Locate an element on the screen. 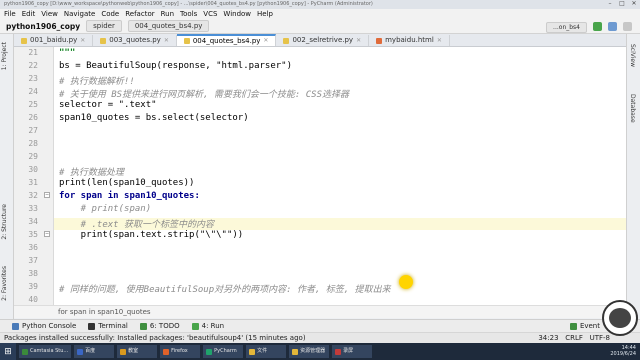  sciview-tool-button: SciView is located at coordinates (632, 55).